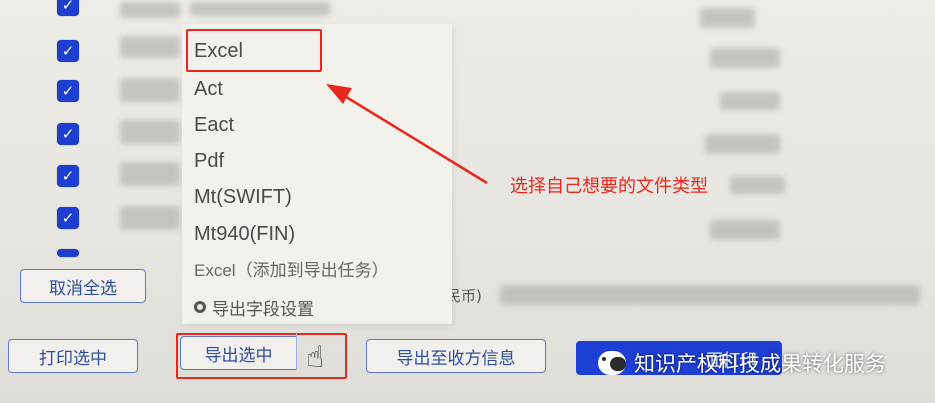 Image resolution: width=935 pixels, height=403 pixels. I want to click on dropdown-item-mt940-fin: Mt940(FIN), so click(244, 234).